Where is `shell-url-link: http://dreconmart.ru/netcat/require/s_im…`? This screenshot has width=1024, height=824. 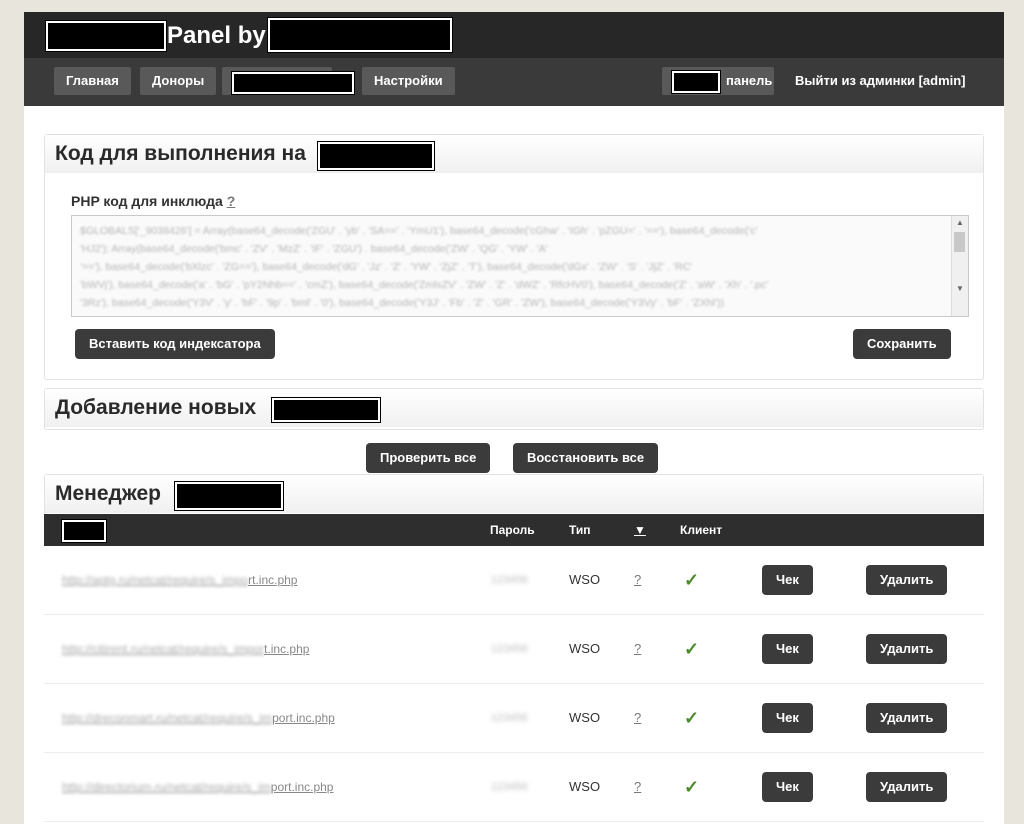
shell-url-link: http://dreconmart.ru/netcat/require/s_im… is located at coordinates (198, 718).